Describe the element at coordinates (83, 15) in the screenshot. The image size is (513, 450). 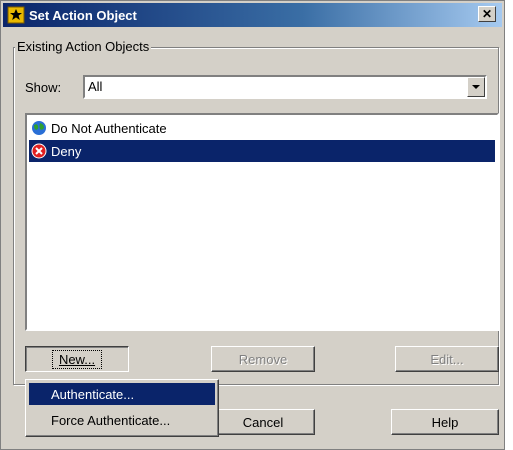
I see `window-title: Set Action Object` at that location.